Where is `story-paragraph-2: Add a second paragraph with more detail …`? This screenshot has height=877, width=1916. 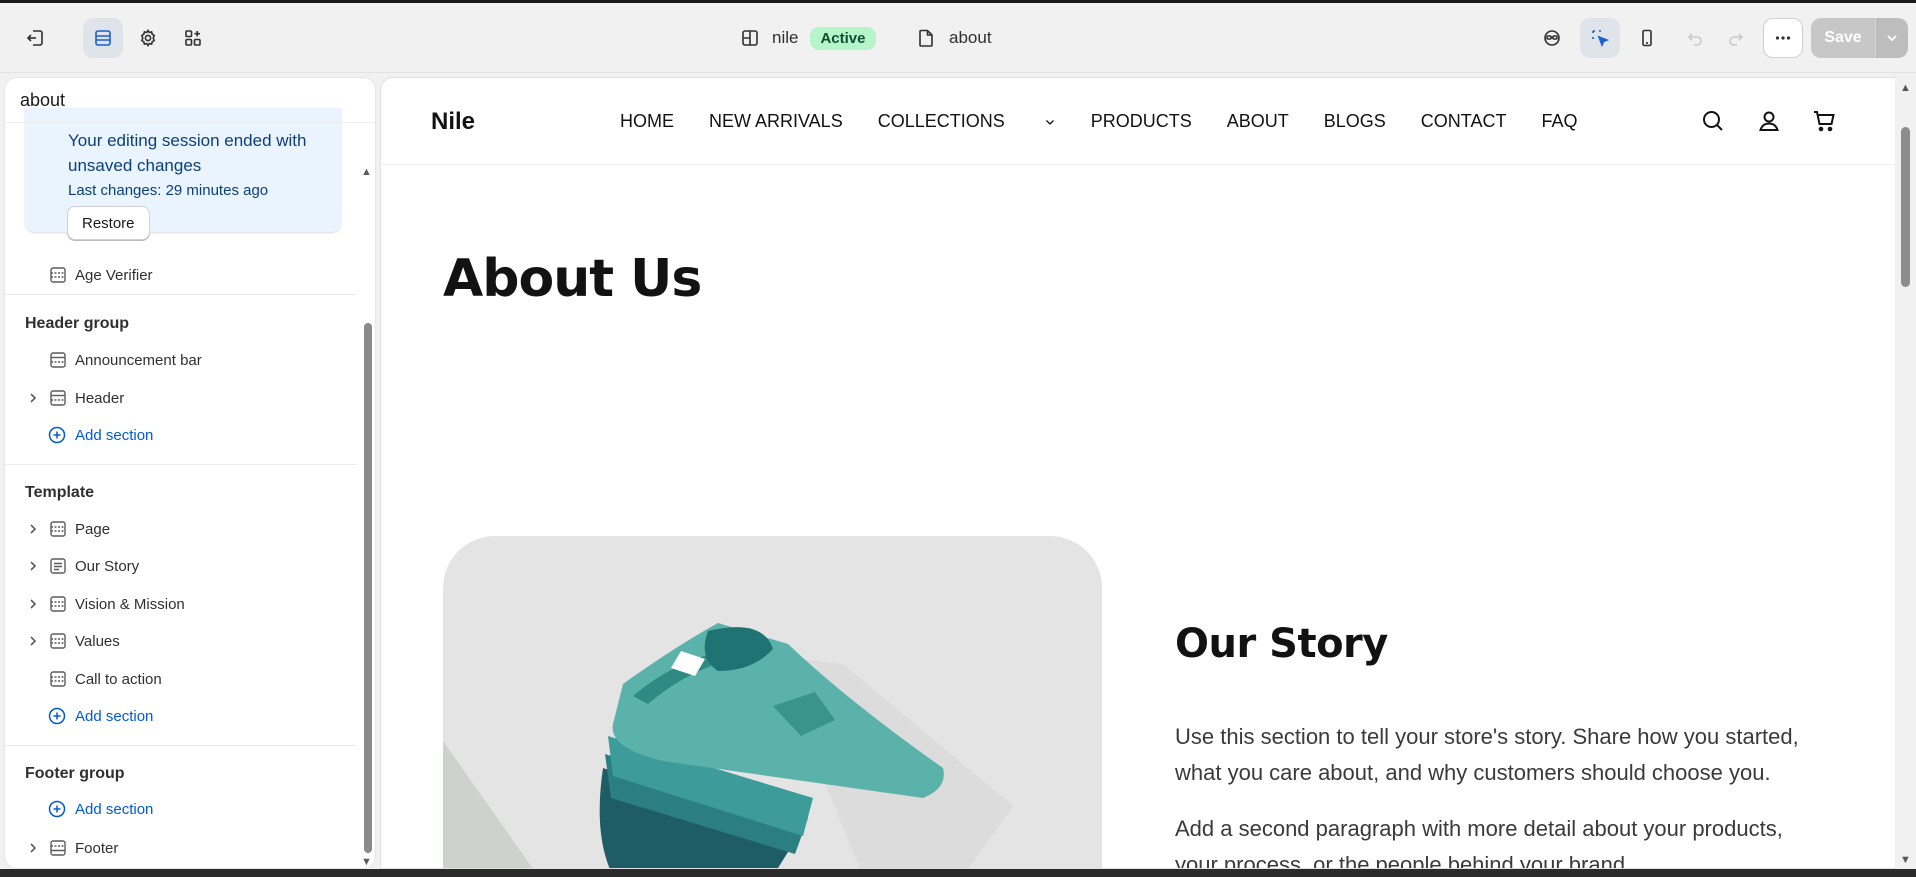 story-paragraph-2: Add a second paragraph with more detail … is located at coordinates (1479, 842).